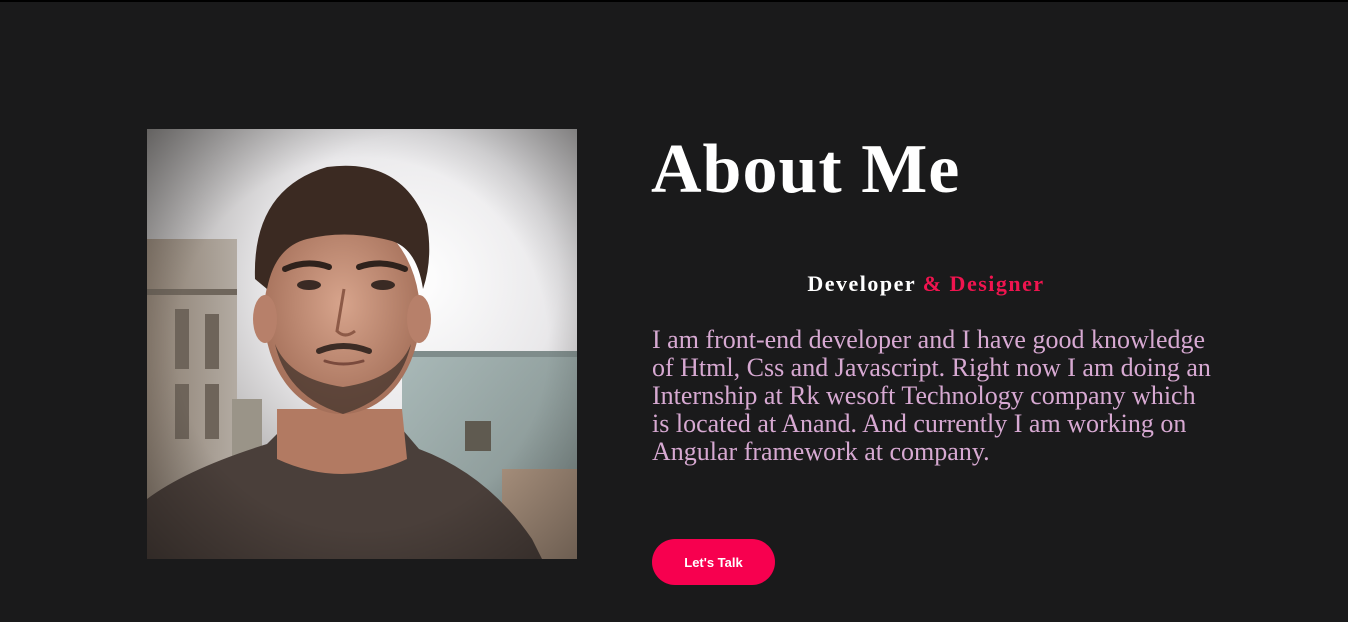  What do you see at coordinates (806, 169) in the screenshot?
I see `page-title: About Me` at bounding box center [806, 169].